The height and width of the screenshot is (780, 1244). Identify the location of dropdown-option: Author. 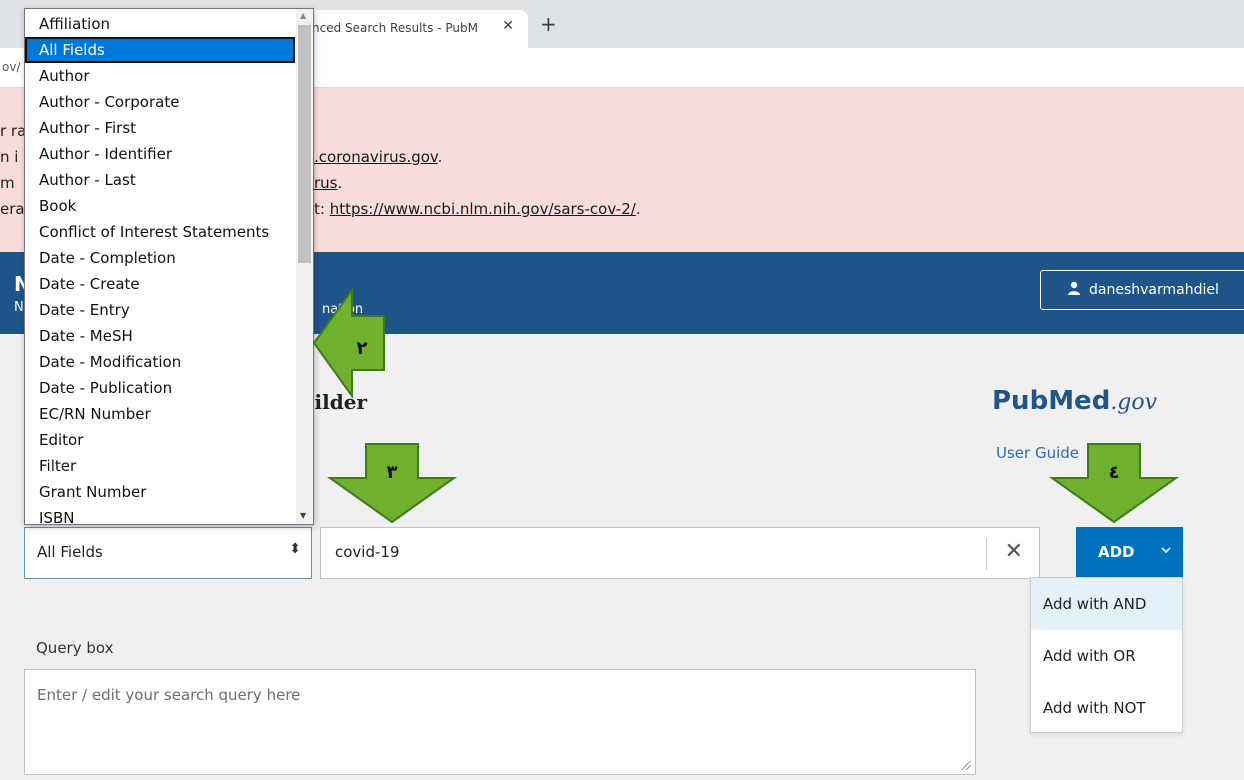
(160, 76).